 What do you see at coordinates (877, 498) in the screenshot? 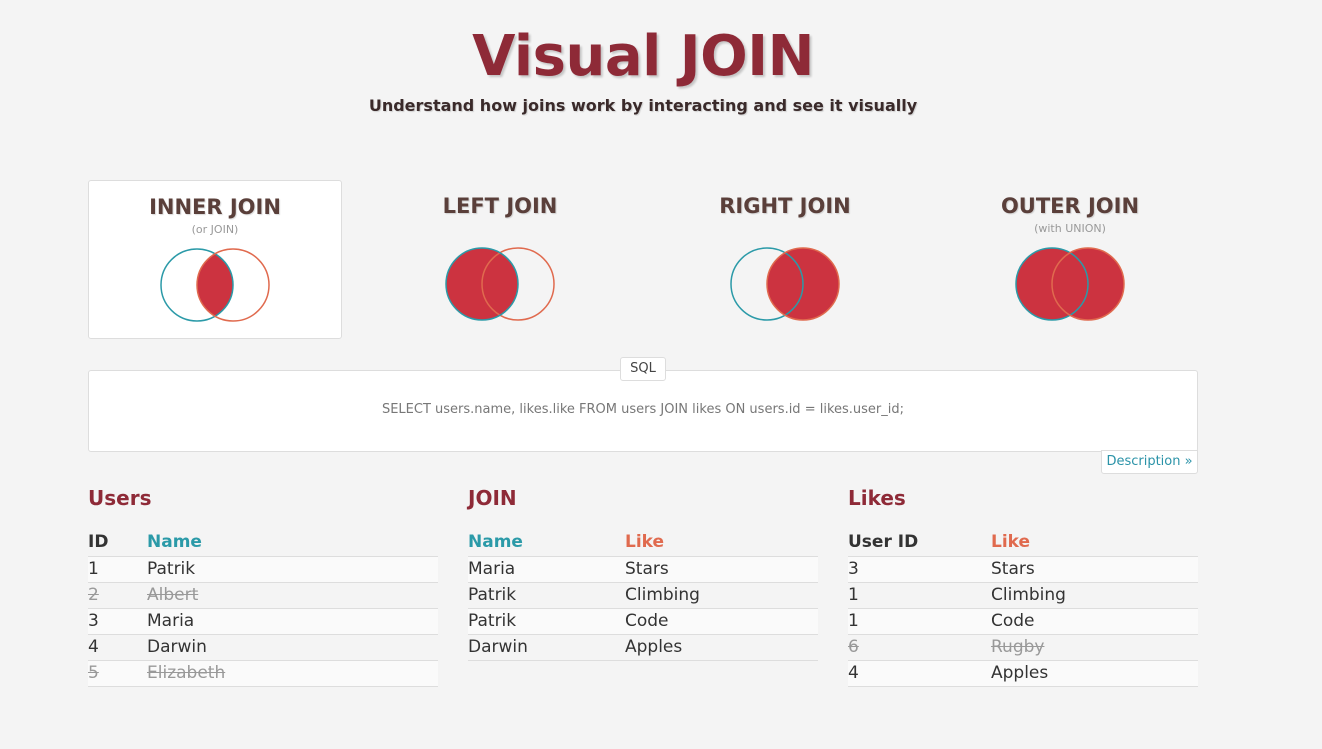
I see `likes-table-title: Likes` at bounding box center [877, 498].